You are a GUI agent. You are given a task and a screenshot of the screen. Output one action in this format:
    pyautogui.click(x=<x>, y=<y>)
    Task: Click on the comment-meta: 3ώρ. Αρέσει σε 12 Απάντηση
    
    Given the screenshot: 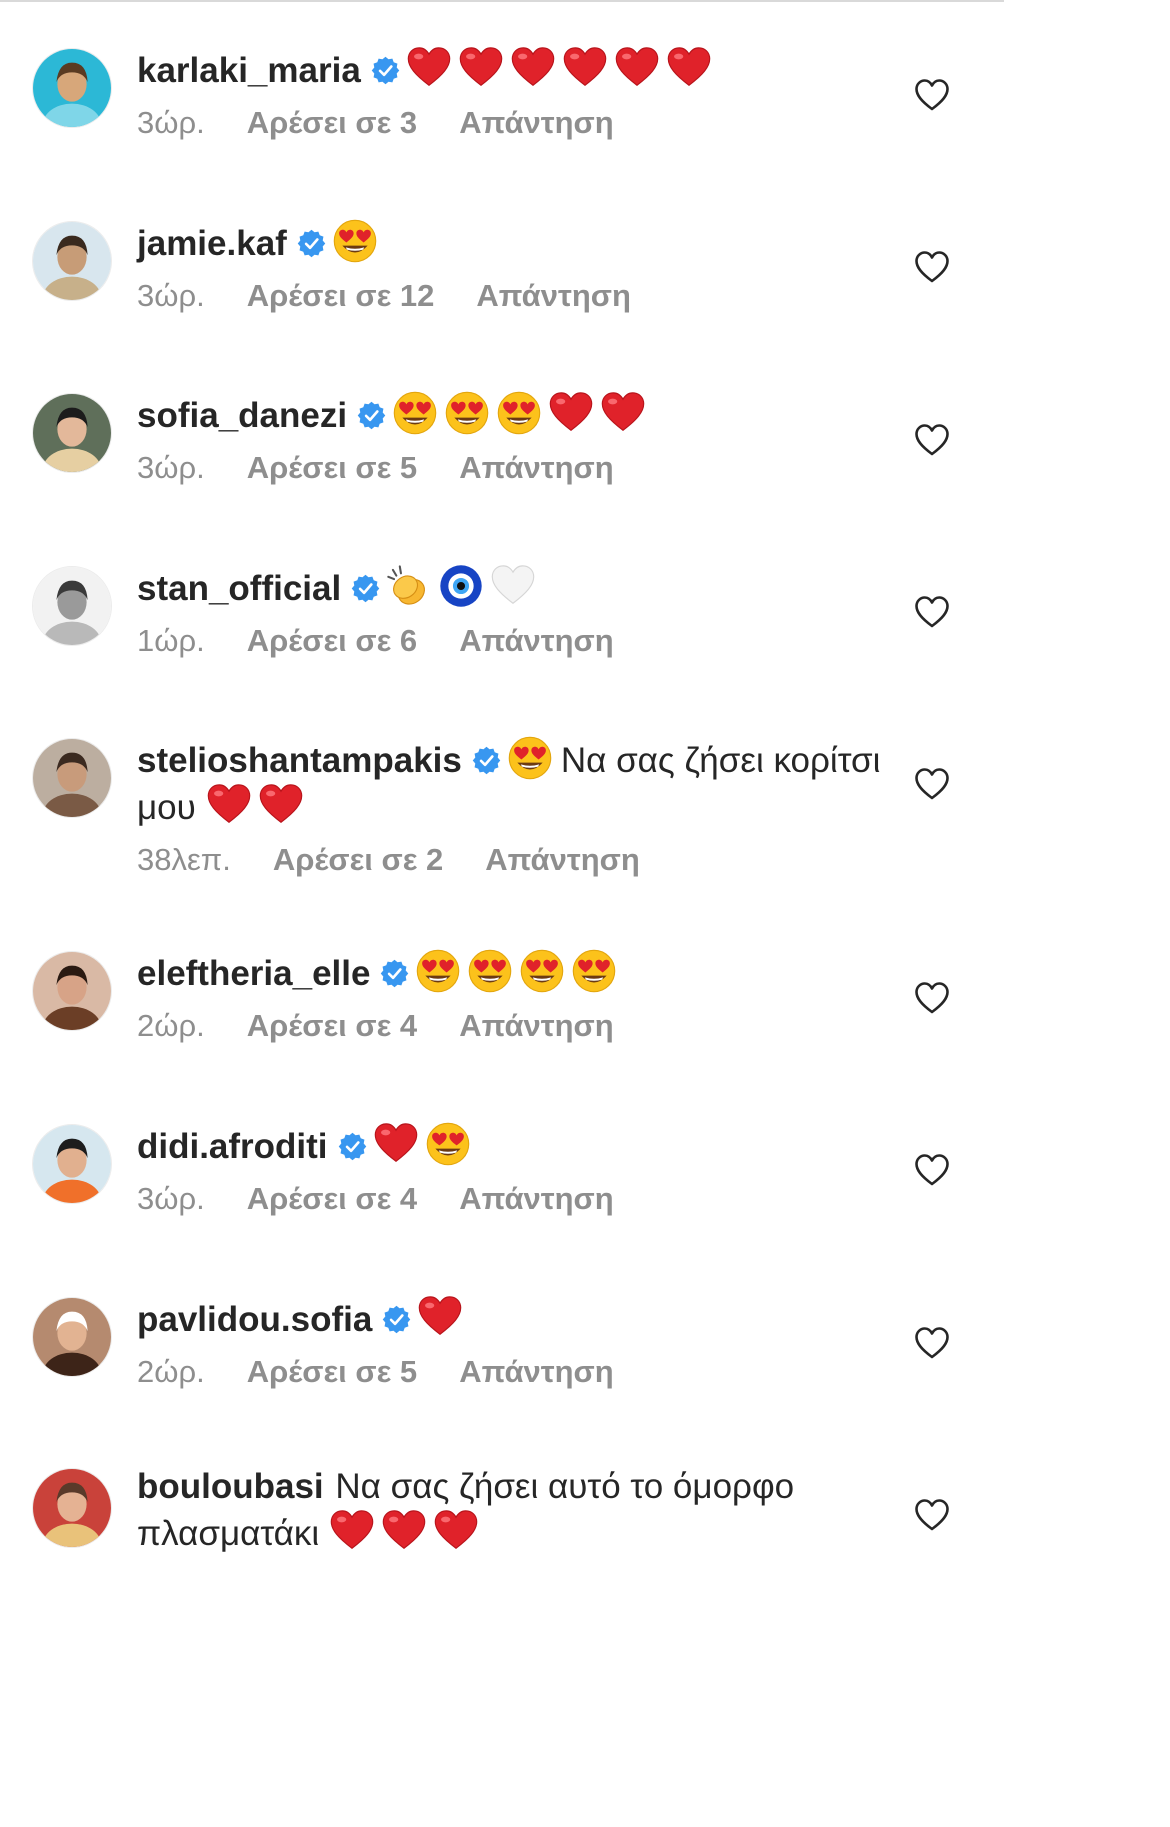 What is the action you would take?
    pyautogui.click(x=515, y=296)
    